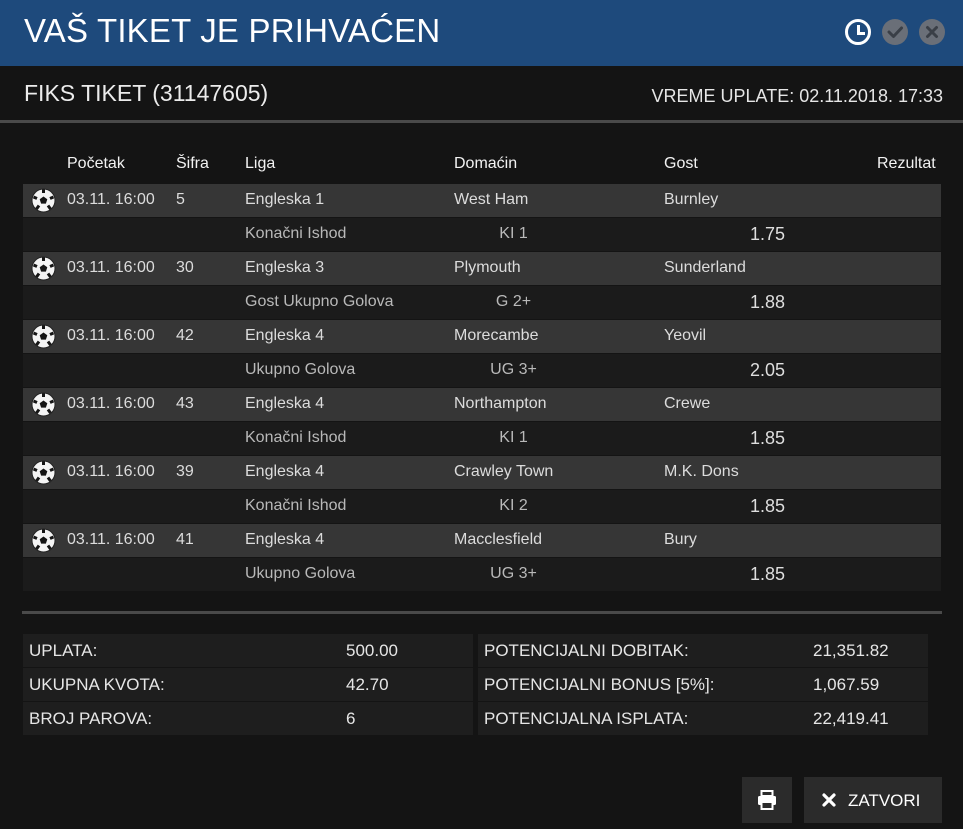  I want to click on match-home: Crawley Town, so click(504, 471).